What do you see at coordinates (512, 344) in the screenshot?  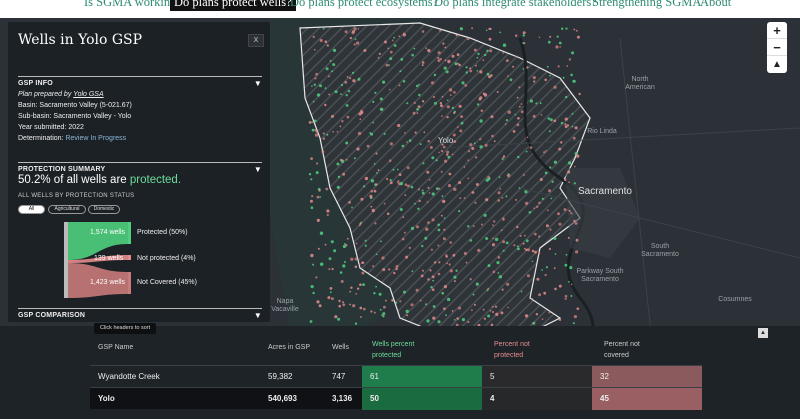 I see `header-not-protected-line1: Percent not` at bounding box center [512, 344].